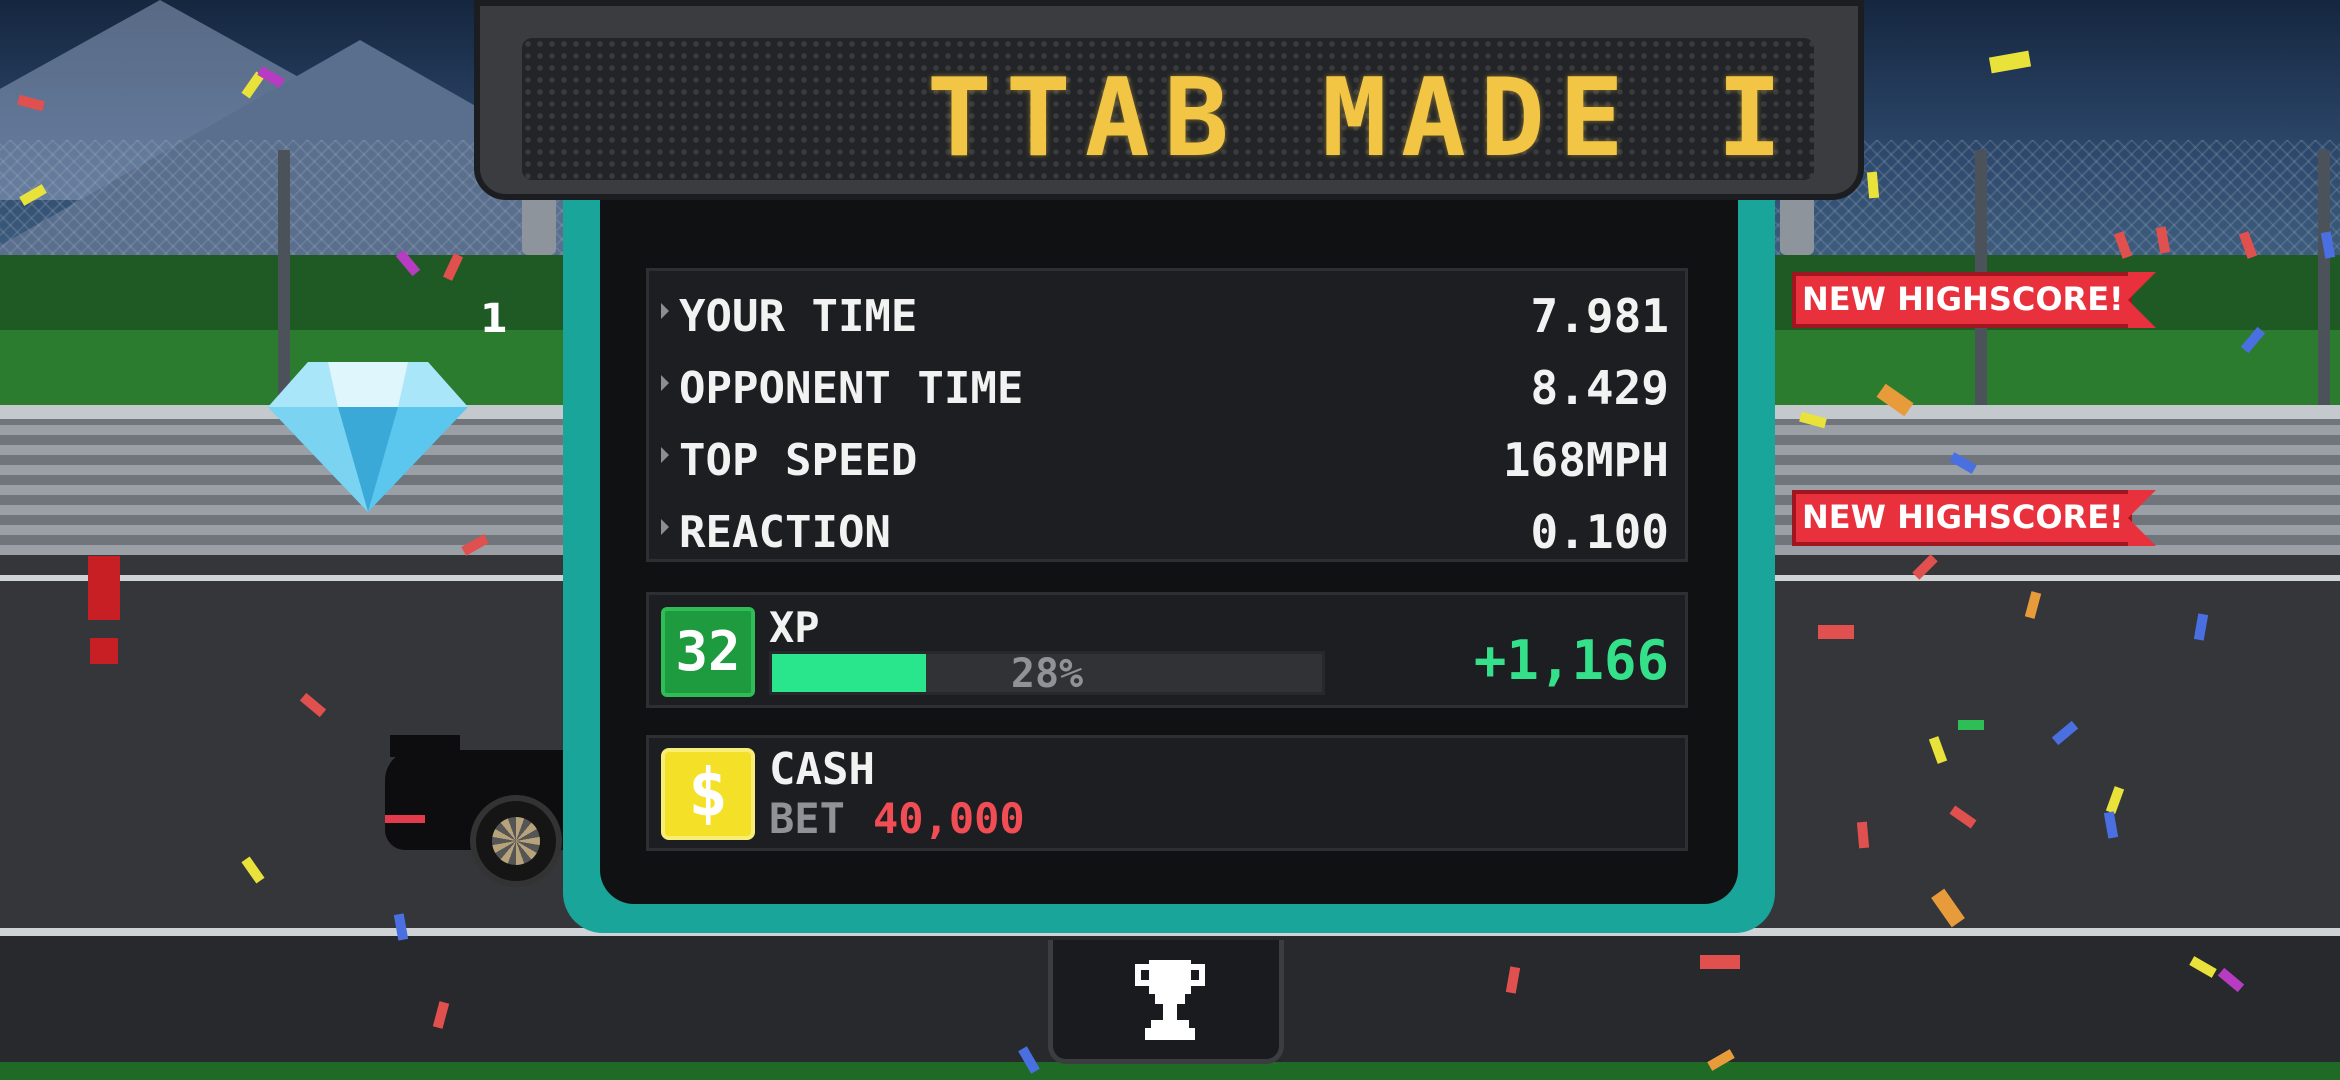  What do you see at coordinates (1170, 1071) in the screenshot?
I see `grass-strip` at bounding box center [1170, 1071].